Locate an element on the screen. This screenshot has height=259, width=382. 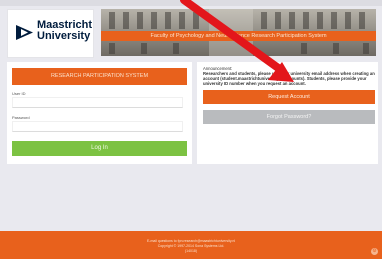
top-bar is located at coordinates (191, 3).